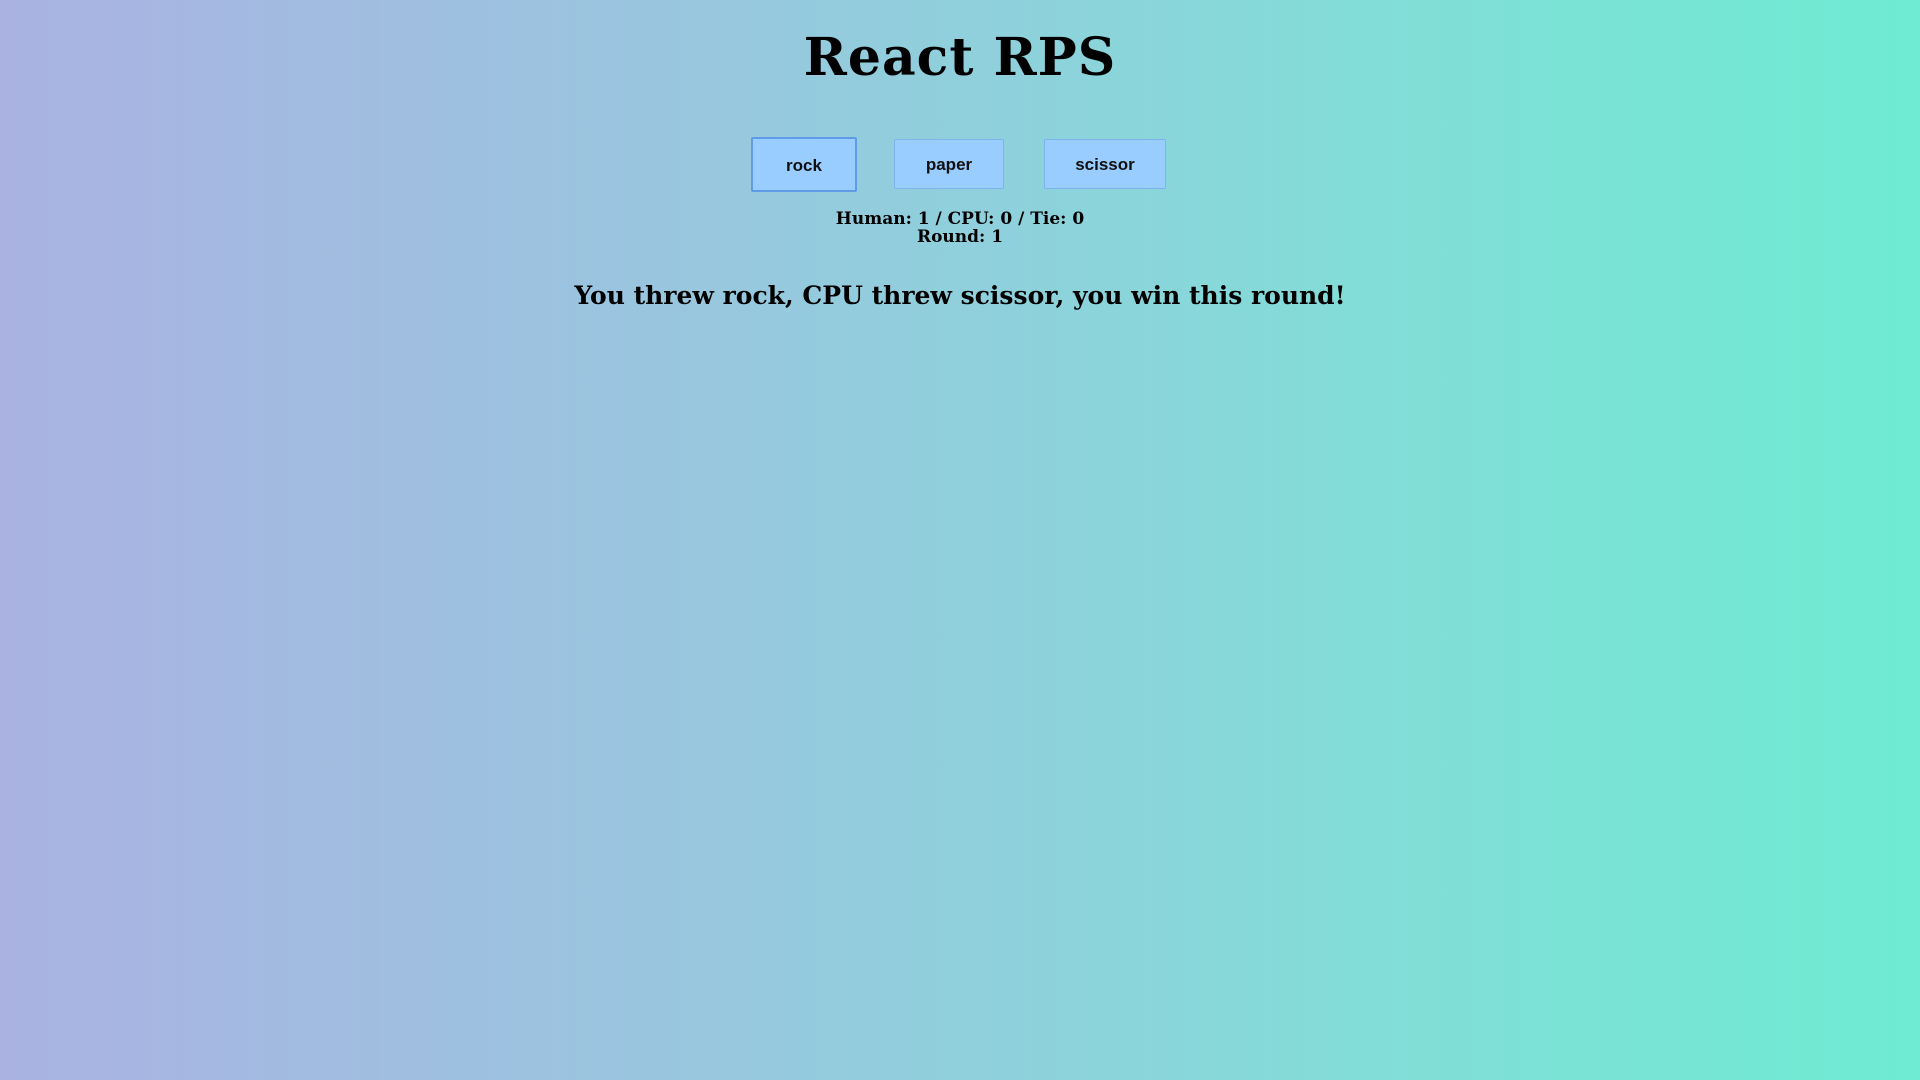 The width and height of the screenshot is (1920, 1080). What do you see at coordinates (960, 219) in the screenshot?
I see `score-line: Human: 1 / CPU: 0 / Tie: 0` at bounding box center [960, 219].